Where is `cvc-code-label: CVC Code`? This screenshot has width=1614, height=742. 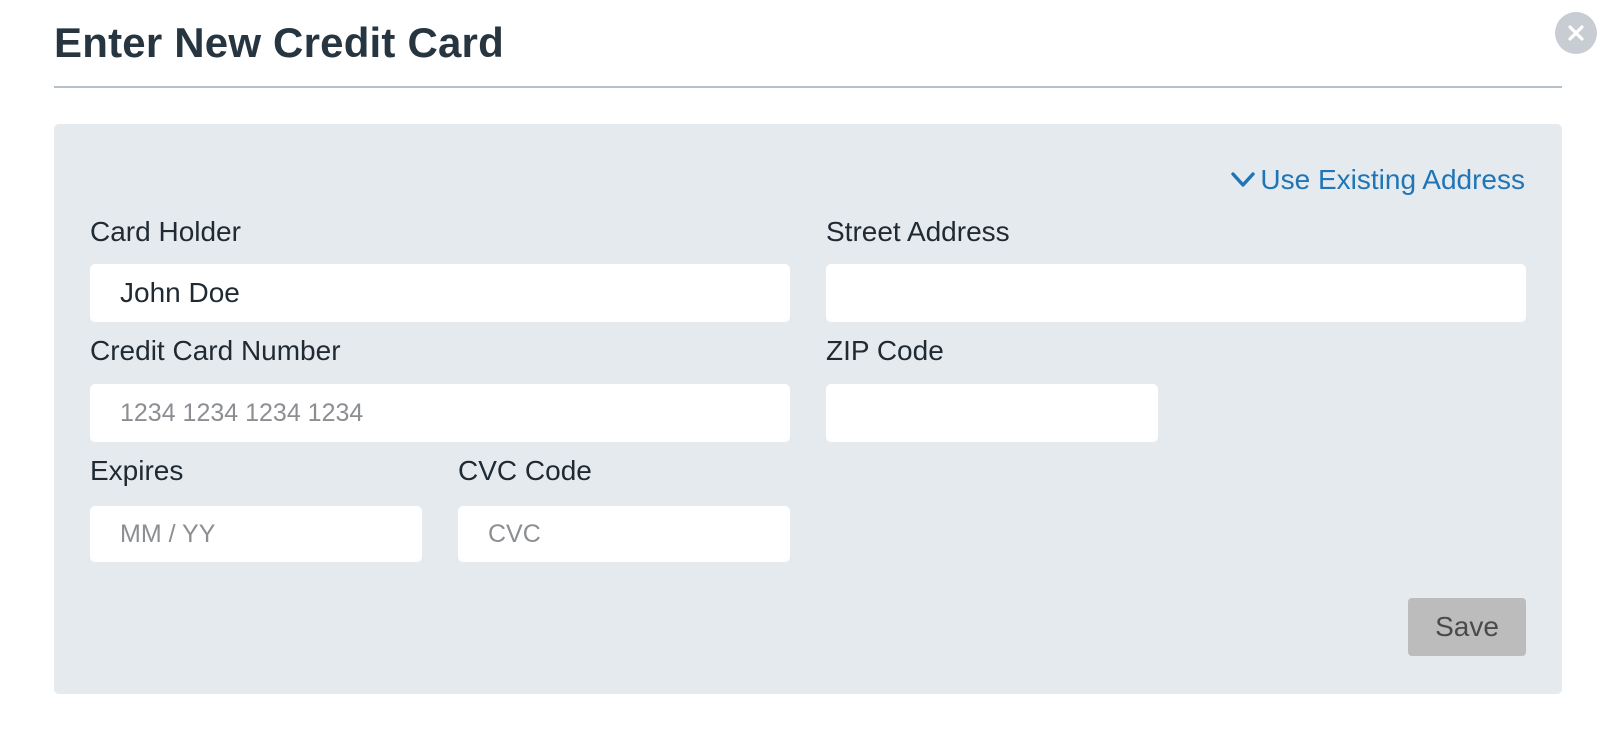
cvc-code-label: CVC Code is located at coordinates (525, 470).